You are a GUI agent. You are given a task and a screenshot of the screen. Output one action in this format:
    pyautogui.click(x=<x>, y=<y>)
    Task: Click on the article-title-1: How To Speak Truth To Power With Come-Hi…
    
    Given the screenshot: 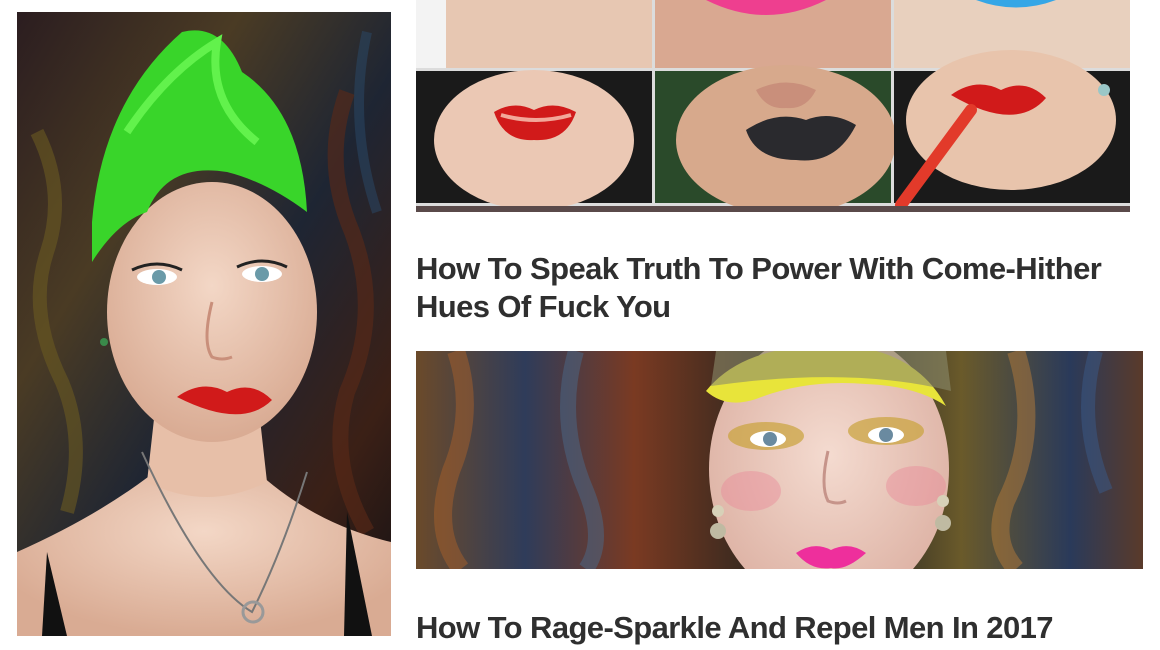 What is the action you would take?
    pyautogui.click(x=776, y=288)
    